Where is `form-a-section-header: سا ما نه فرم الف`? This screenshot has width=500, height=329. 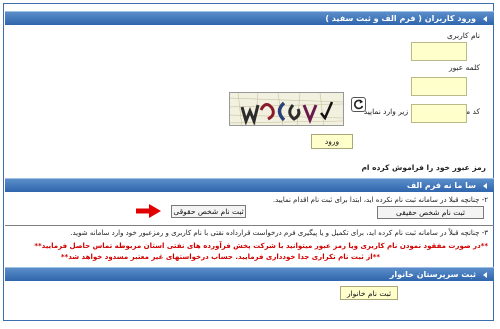
form-a-section-header: سا ما نه فرم الف is located at coordinates (249, 185).